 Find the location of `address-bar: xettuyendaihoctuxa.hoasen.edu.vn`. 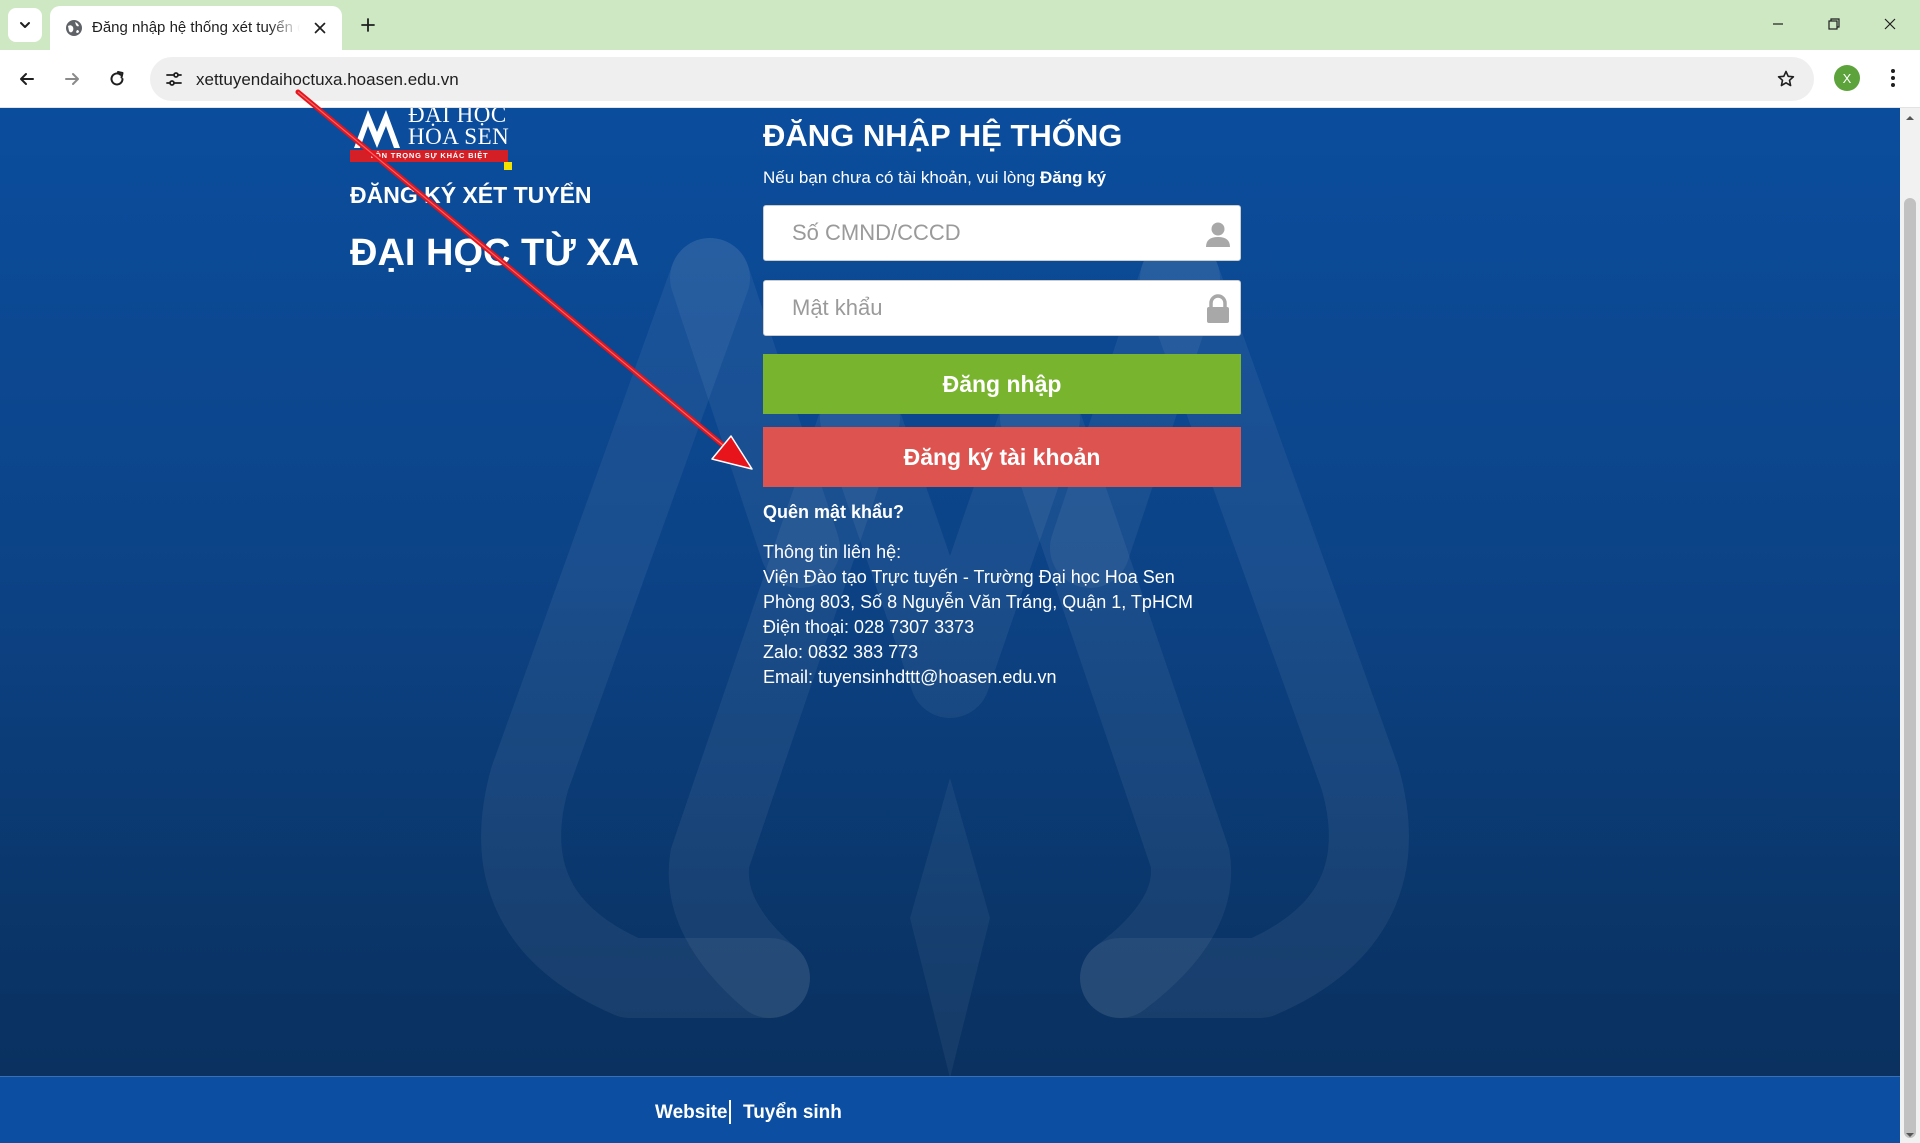

address-bar: xettuyendaihoctuxa.hoasen.edu.vn is located at coordinates (982, 79).